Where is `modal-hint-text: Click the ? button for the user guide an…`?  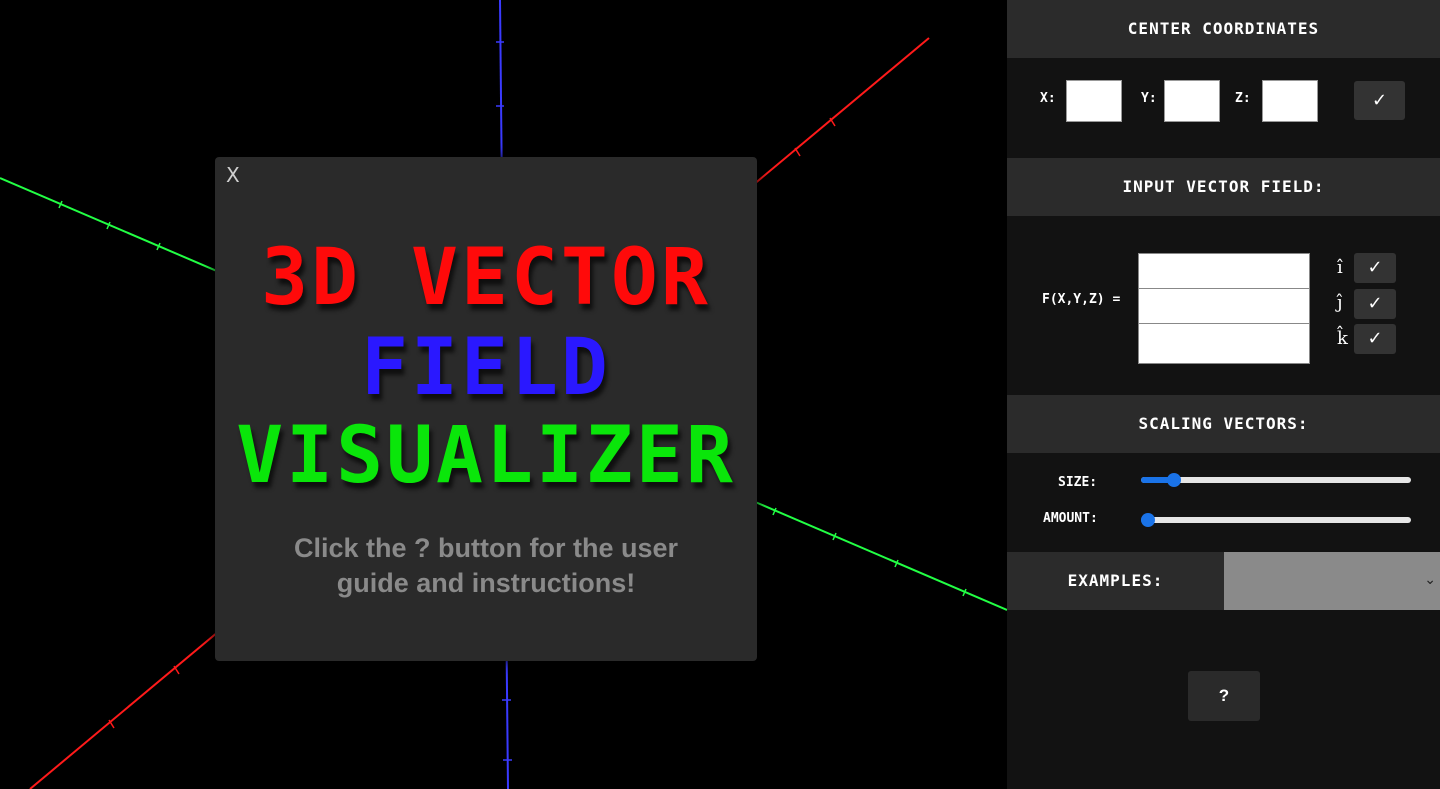
modal-hint-text: Click the ? button for the user guide an… is located at coordinates (485, 565).